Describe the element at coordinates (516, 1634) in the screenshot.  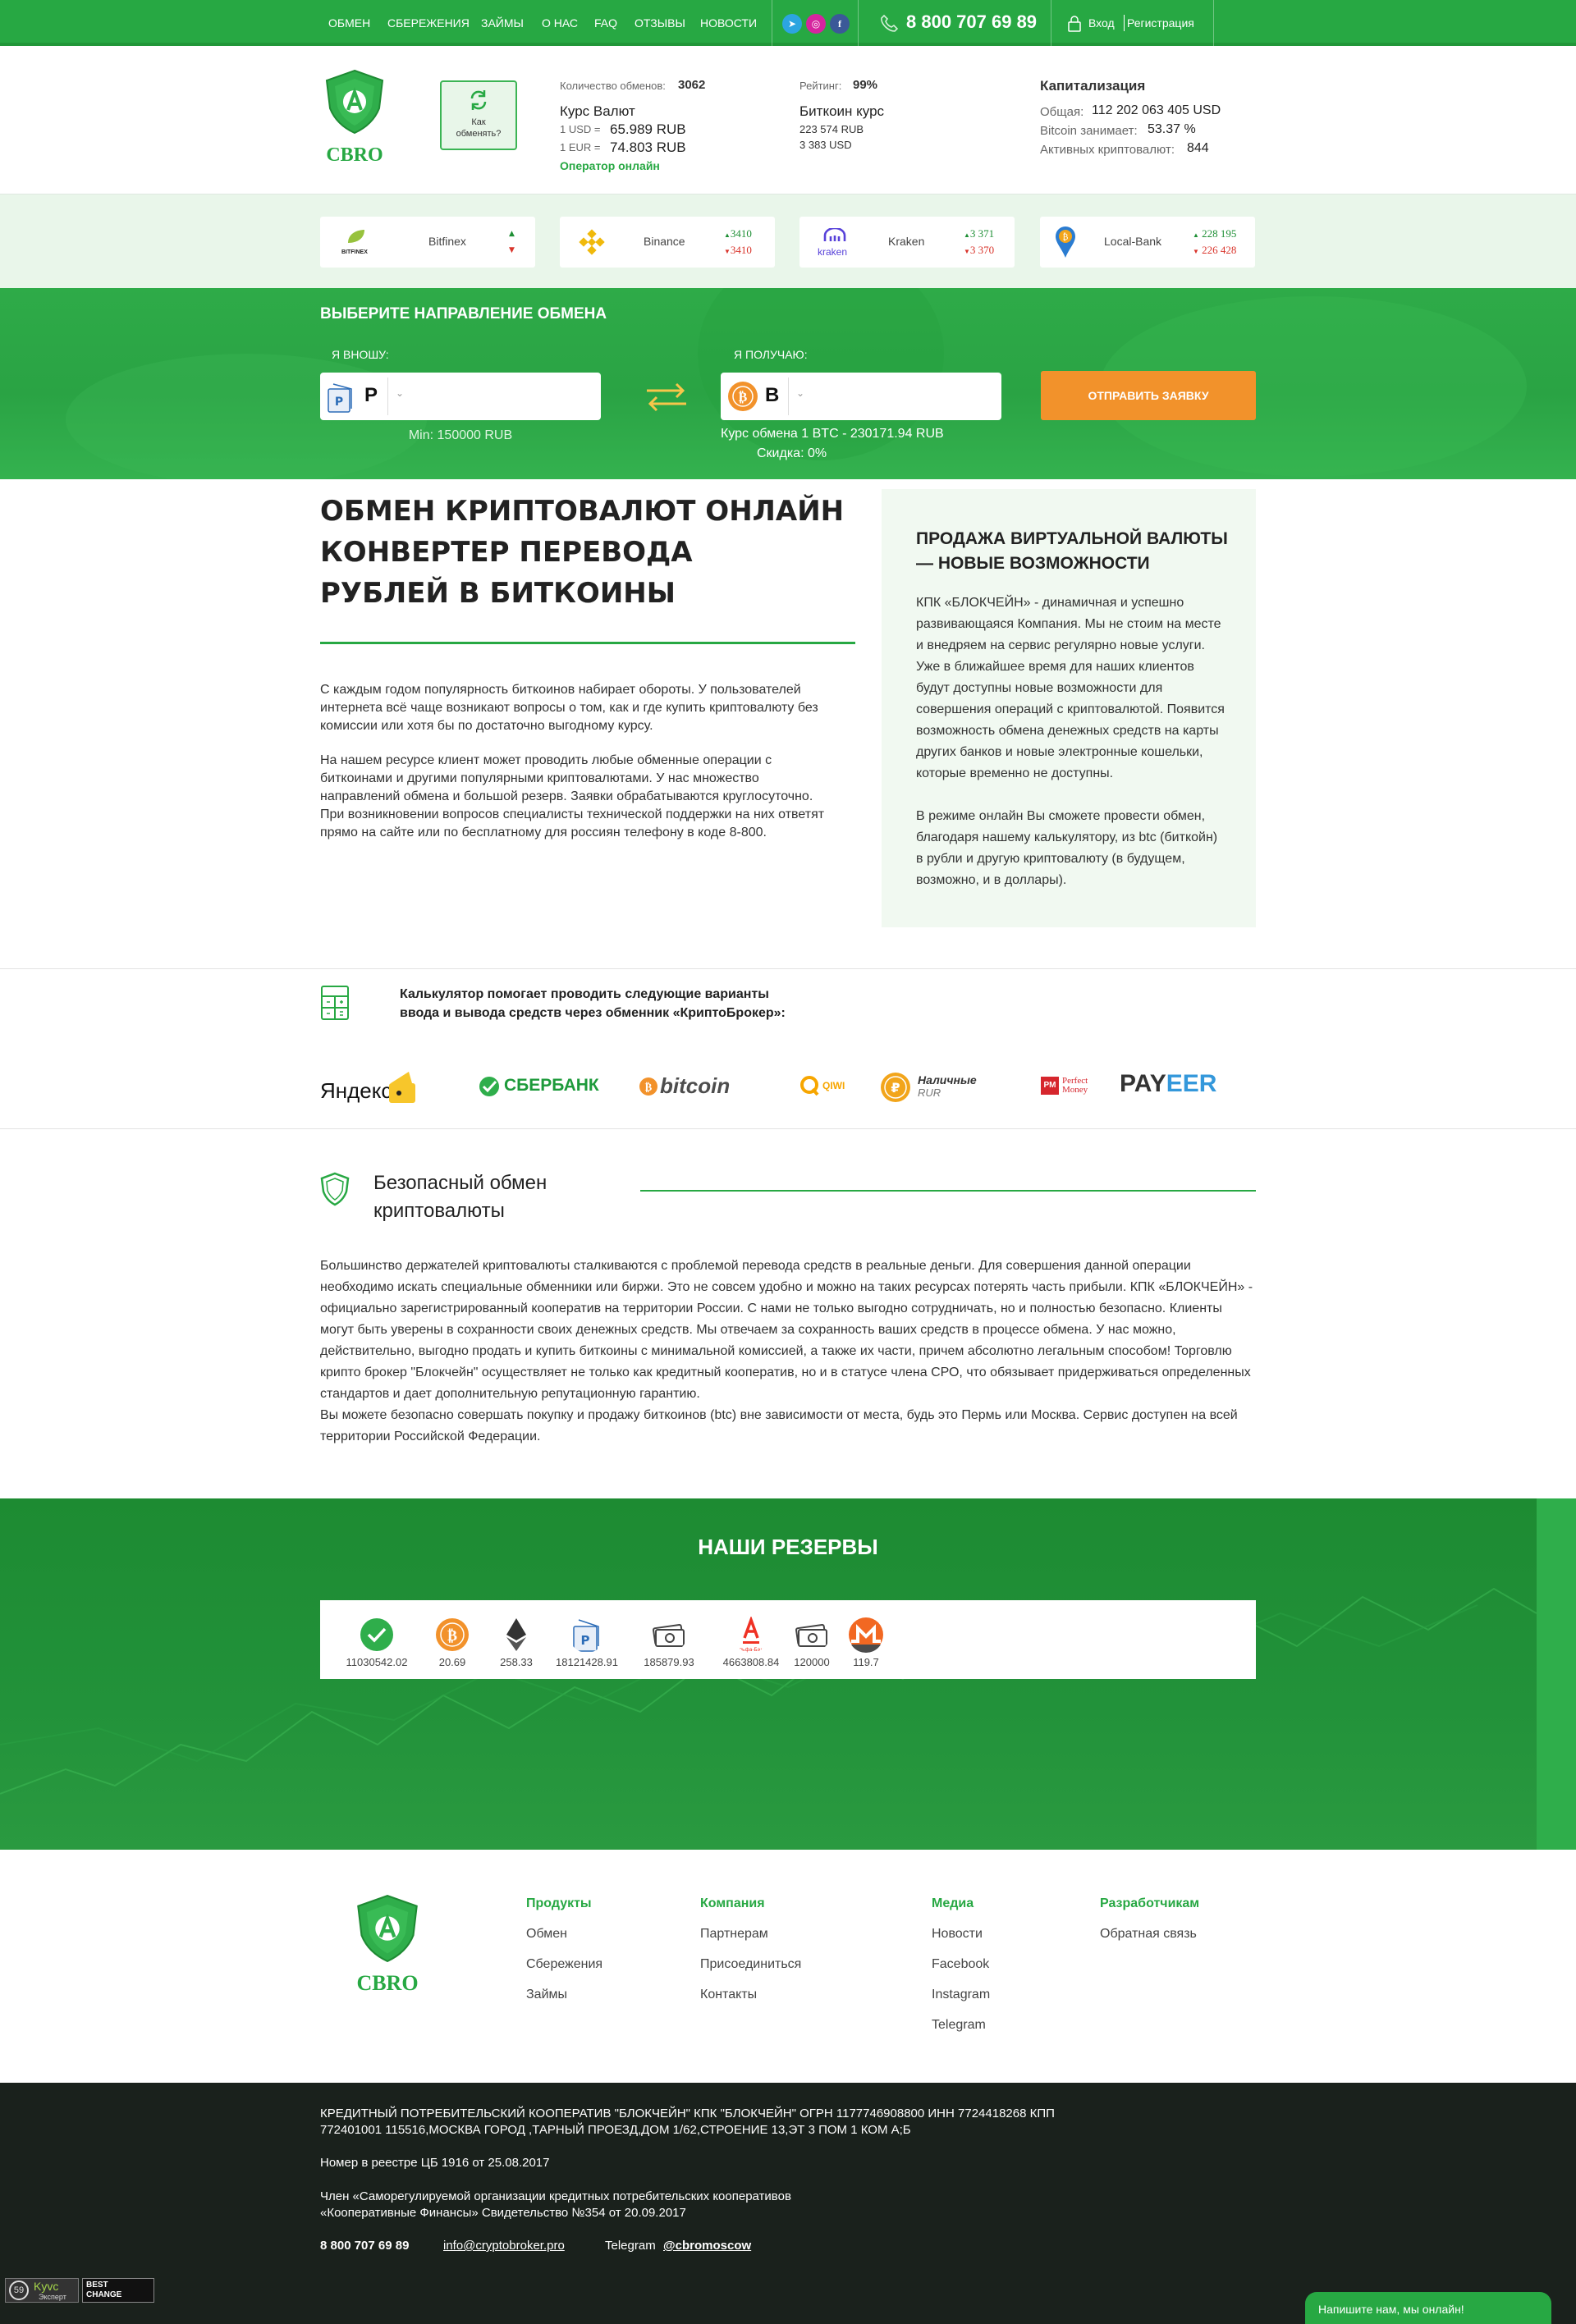
I see `ethereum-icon` at that location.